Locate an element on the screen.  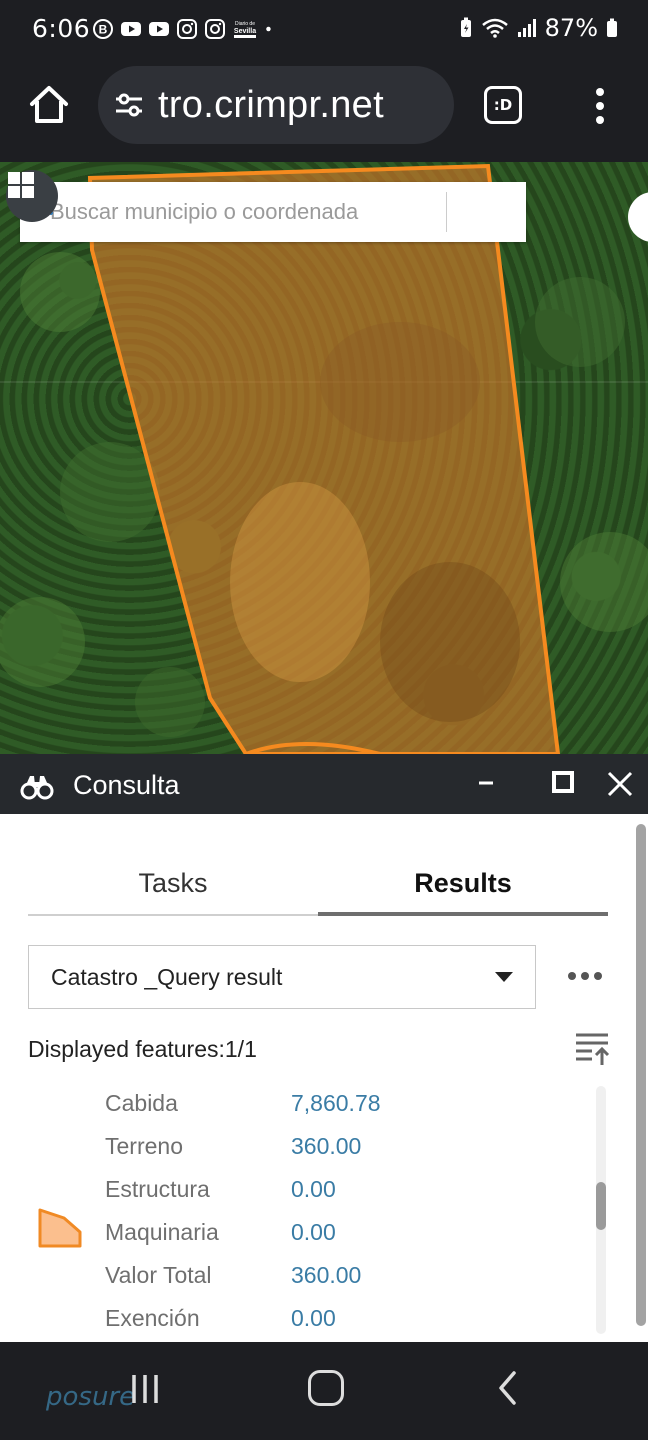
browser-toolbar: tro.crimpr.net :D is located at coordinates (324, 111).